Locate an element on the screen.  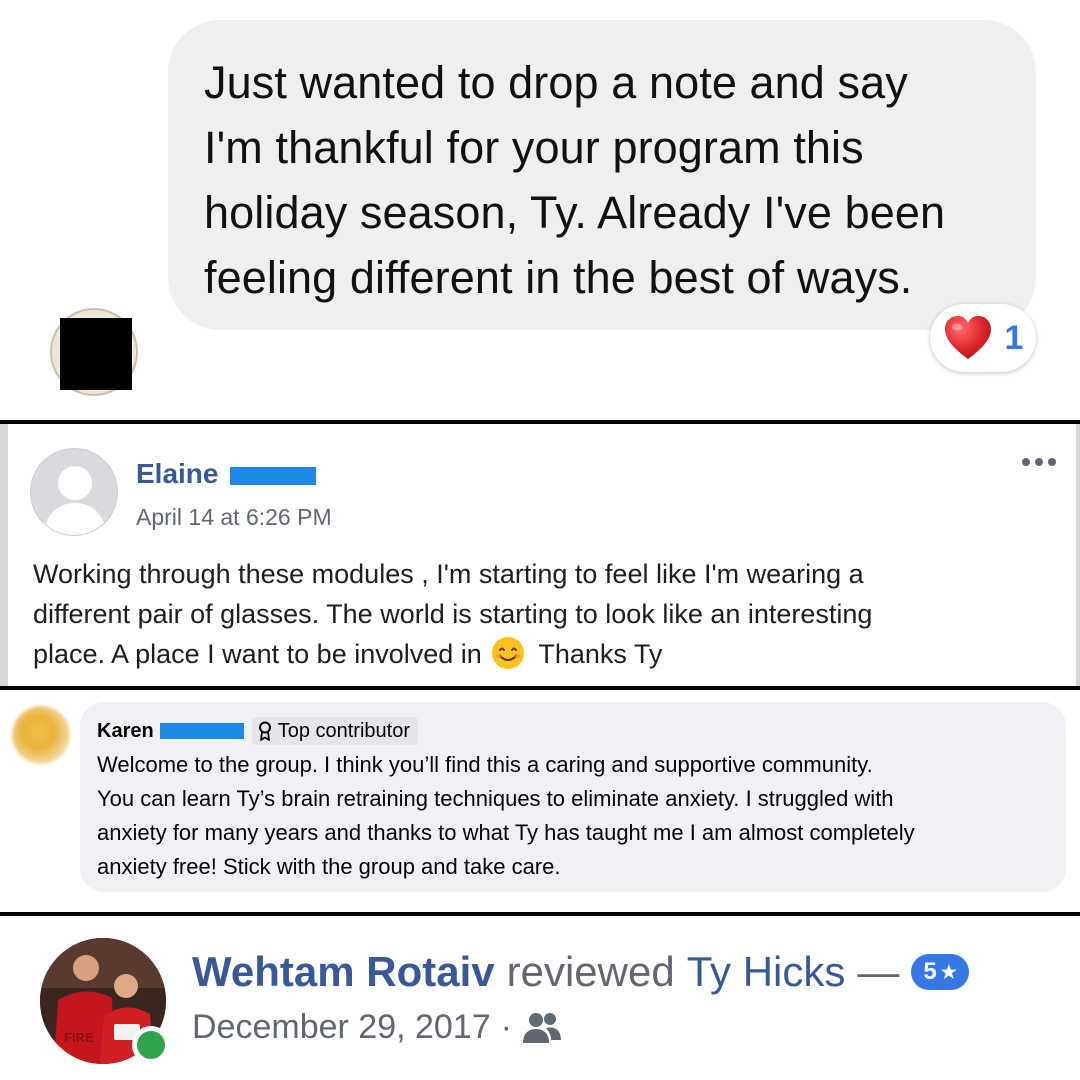
message-line: I'm thankful for your program this is located at coordinates (534, 147).